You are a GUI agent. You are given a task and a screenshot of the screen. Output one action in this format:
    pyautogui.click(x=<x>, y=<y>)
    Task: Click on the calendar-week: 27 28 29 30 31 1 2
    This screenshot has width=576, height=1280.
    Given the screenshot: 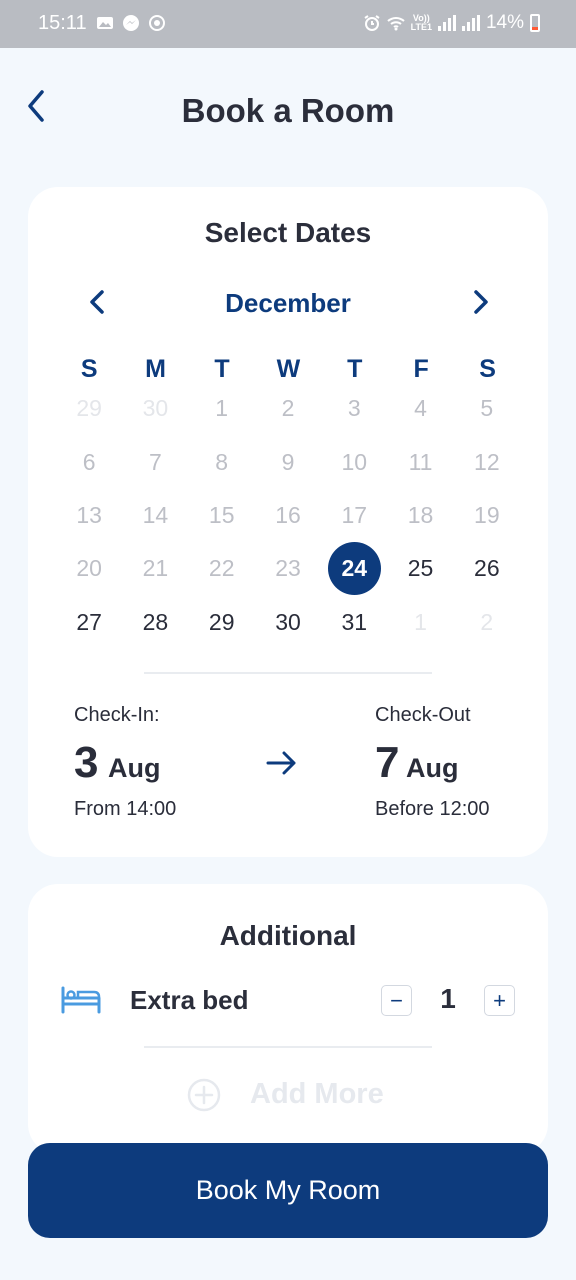 What is the action you would take?
    pyautogui.click(x=288, y=622)
    